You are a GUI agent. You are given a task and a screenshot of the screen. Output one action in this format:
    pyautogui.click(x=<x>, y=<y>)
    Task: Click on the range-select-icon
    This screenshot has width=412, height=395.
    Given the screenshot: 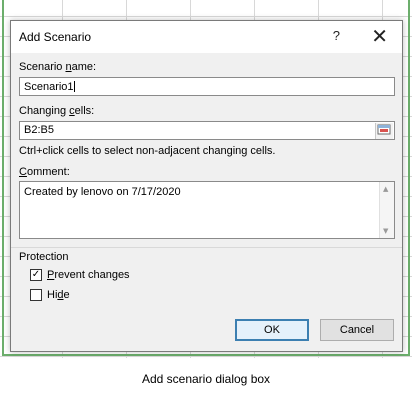 What is the action you would take?
    pyautogui.click(x=384, y=129)
    